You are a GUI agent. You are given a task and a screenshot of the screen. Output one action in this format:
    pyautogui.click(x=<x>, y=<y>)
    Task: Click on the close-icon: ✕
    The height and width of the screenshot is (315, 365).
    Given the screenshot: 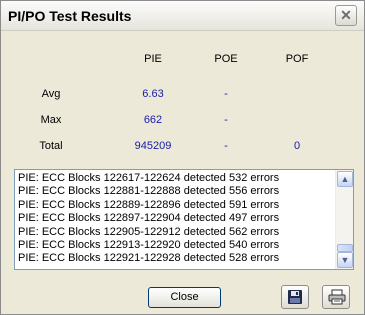 What is the action you would take?
    pyautogui.click(x=346, y=15)
    